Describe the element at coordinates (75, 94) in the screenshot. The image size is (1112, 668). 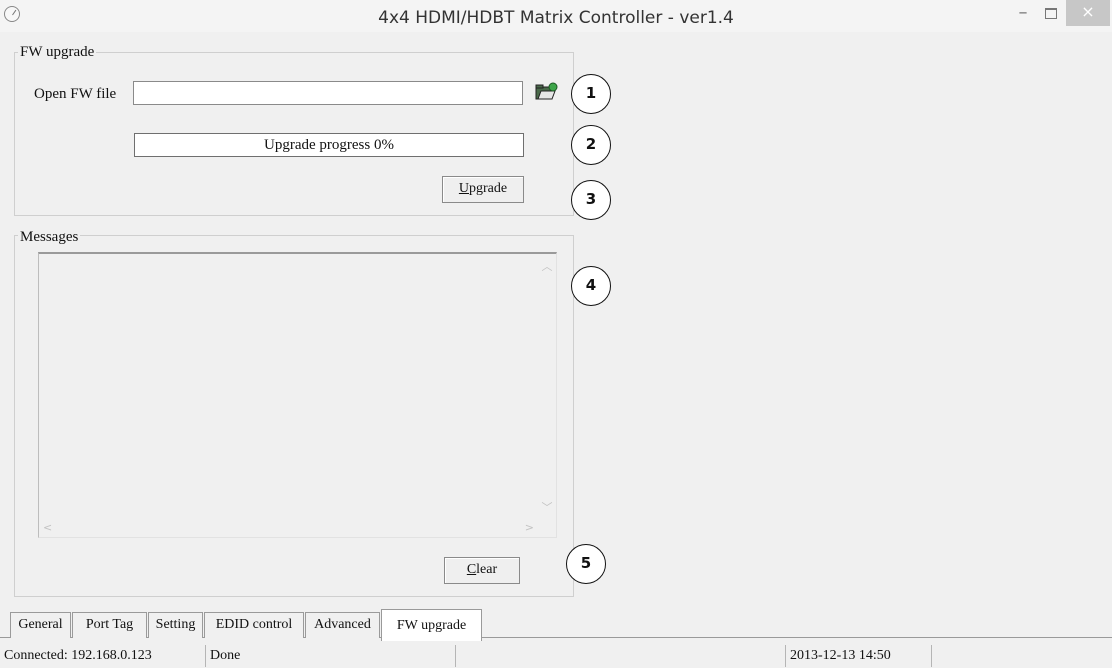
I see `open-fw-file-label: Open FW file` at that location.